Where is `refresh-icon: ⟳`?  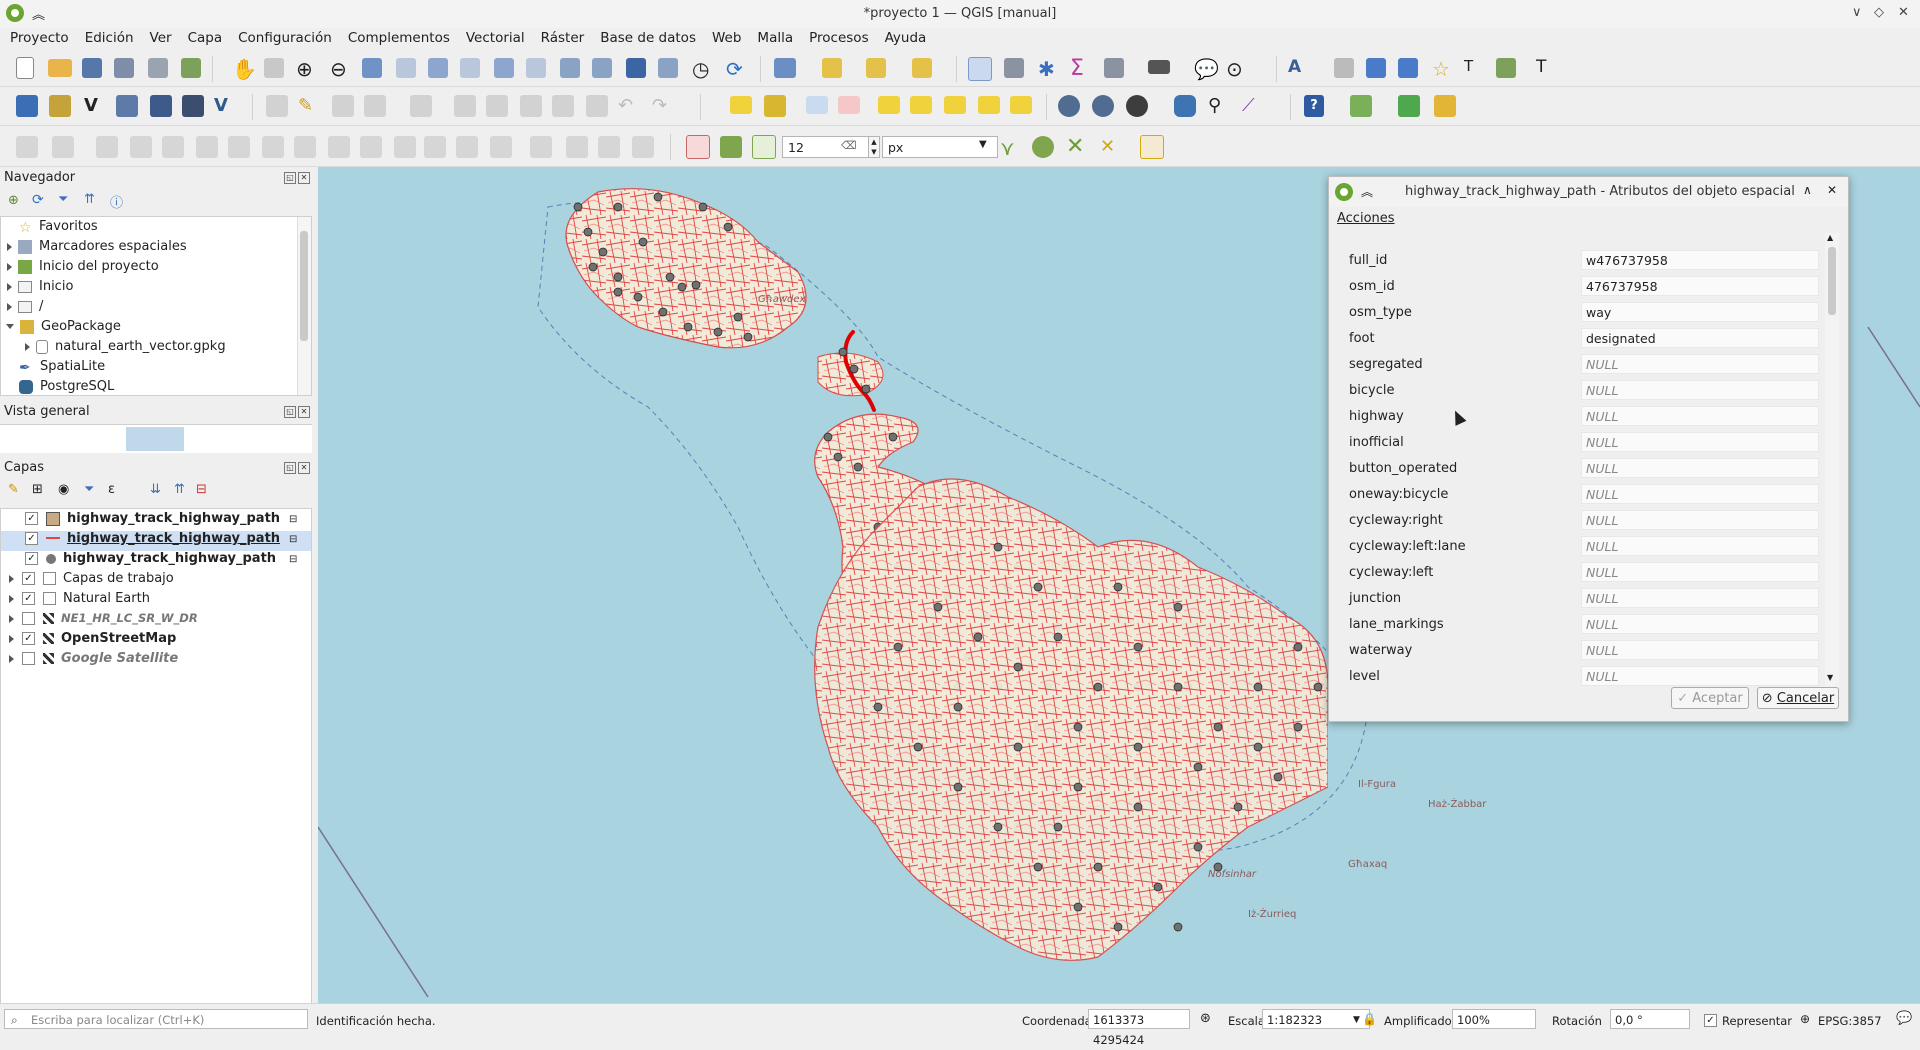
refresh-icon: ⟳ is located at coordinates (38, 200).